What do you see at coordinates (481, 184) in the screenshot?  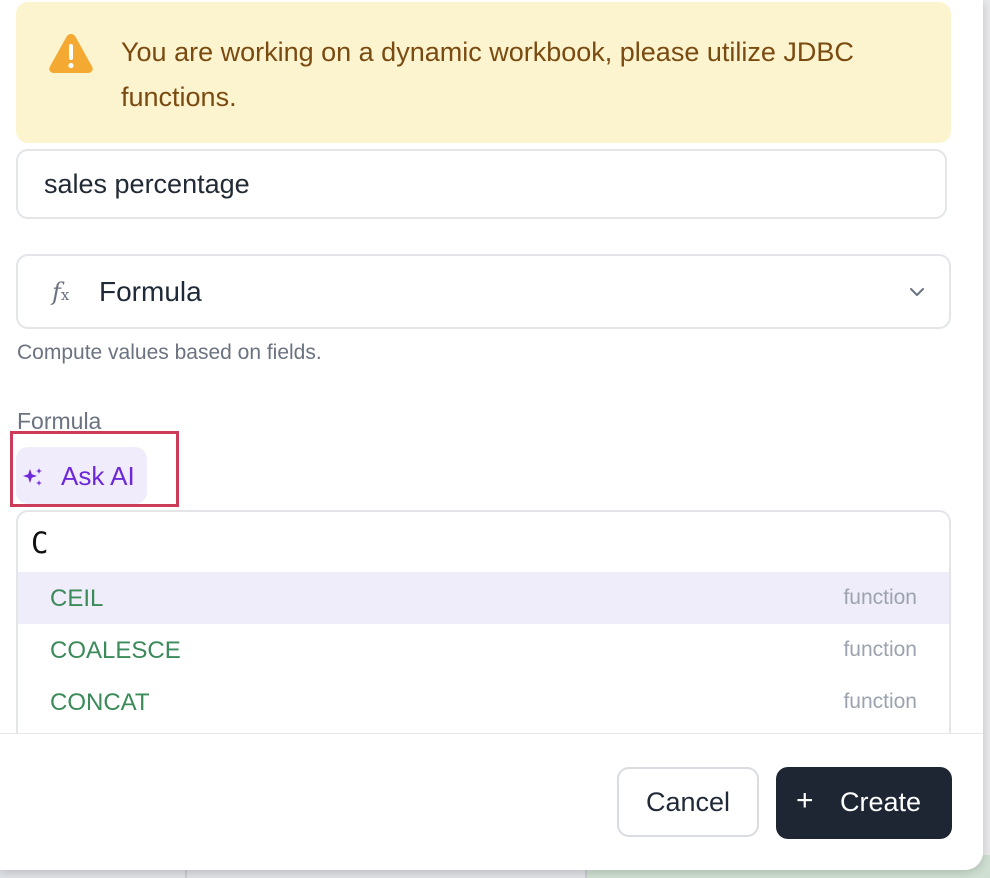 I see `field-name-input` at bounding box center [481, 184].